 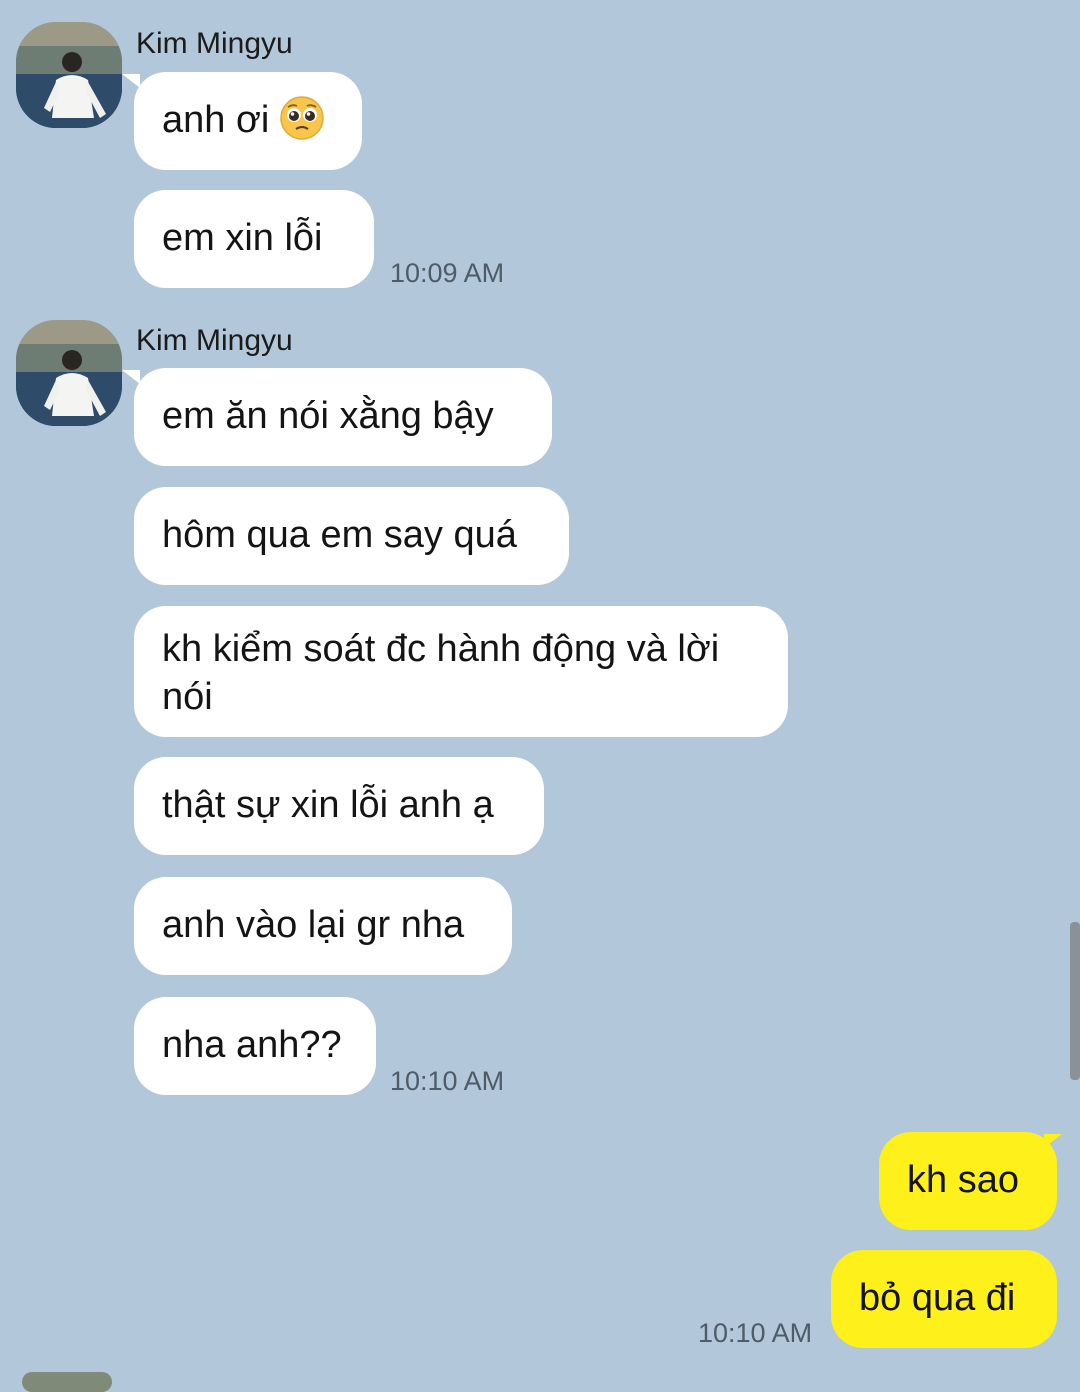 I want to click on message-bubble: thật sự xin lỗi anh ạ, so click(x=339, y=806).